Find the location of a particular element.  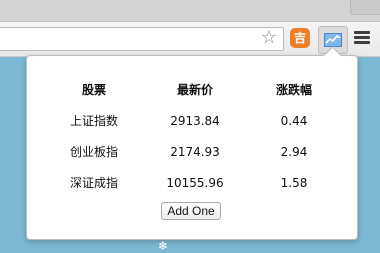

address-bar is located at coordinates (142, 39).